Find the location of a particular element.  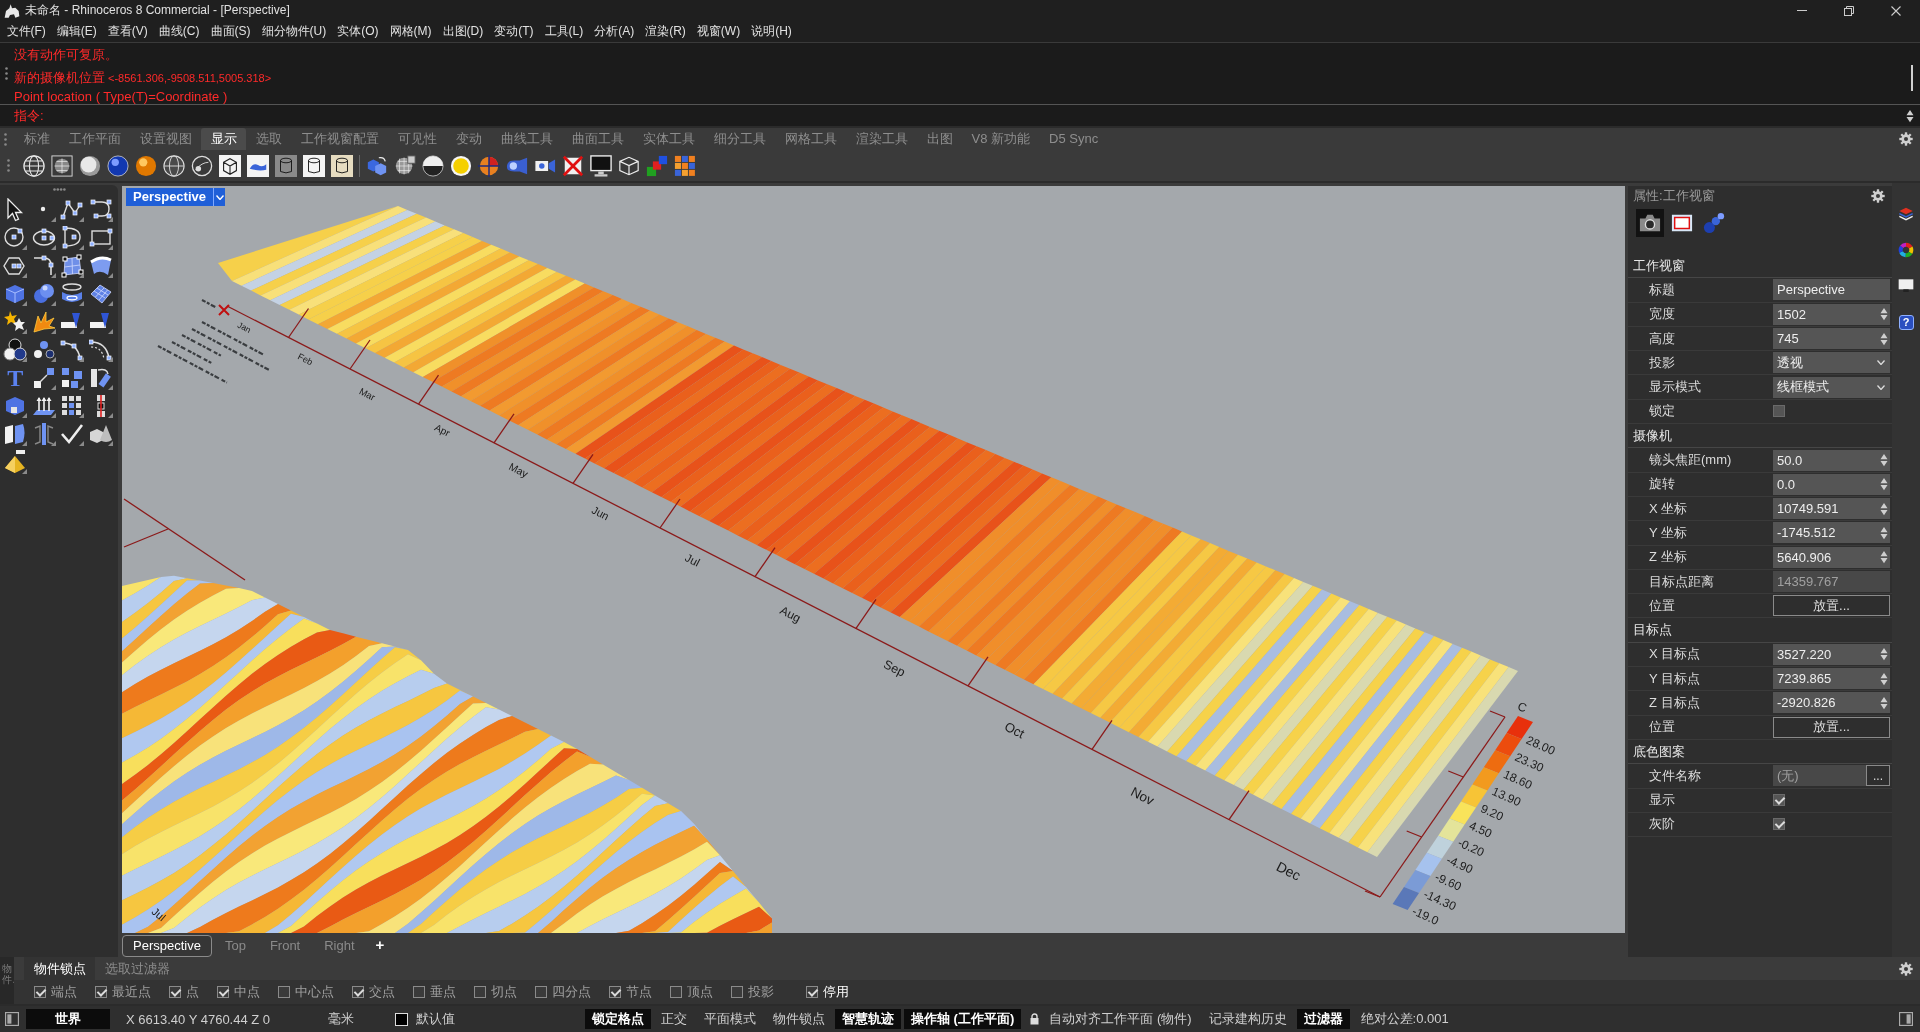

menu-item: 细分物件(U) is located at coordinates (294, 31).